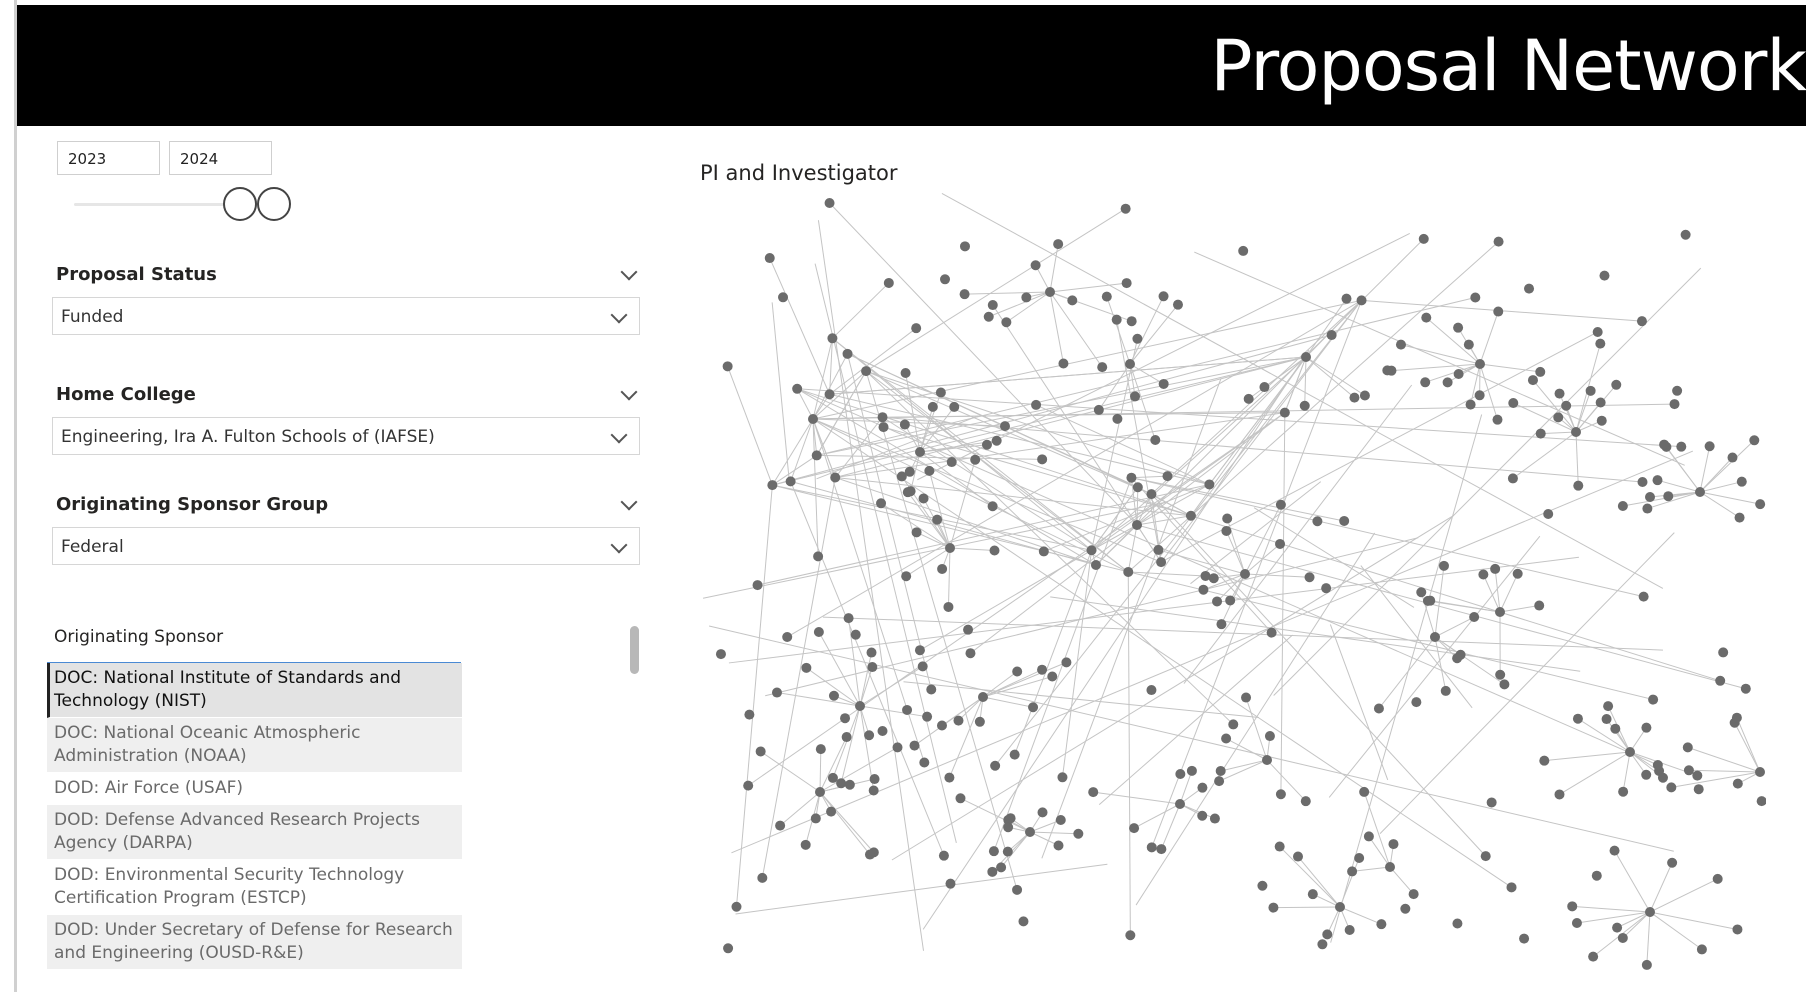  What do you see at coordinates (634, 650) in the screenshot?
I see `sponsor-list-scrollbar` at bounding box center [634, 650].